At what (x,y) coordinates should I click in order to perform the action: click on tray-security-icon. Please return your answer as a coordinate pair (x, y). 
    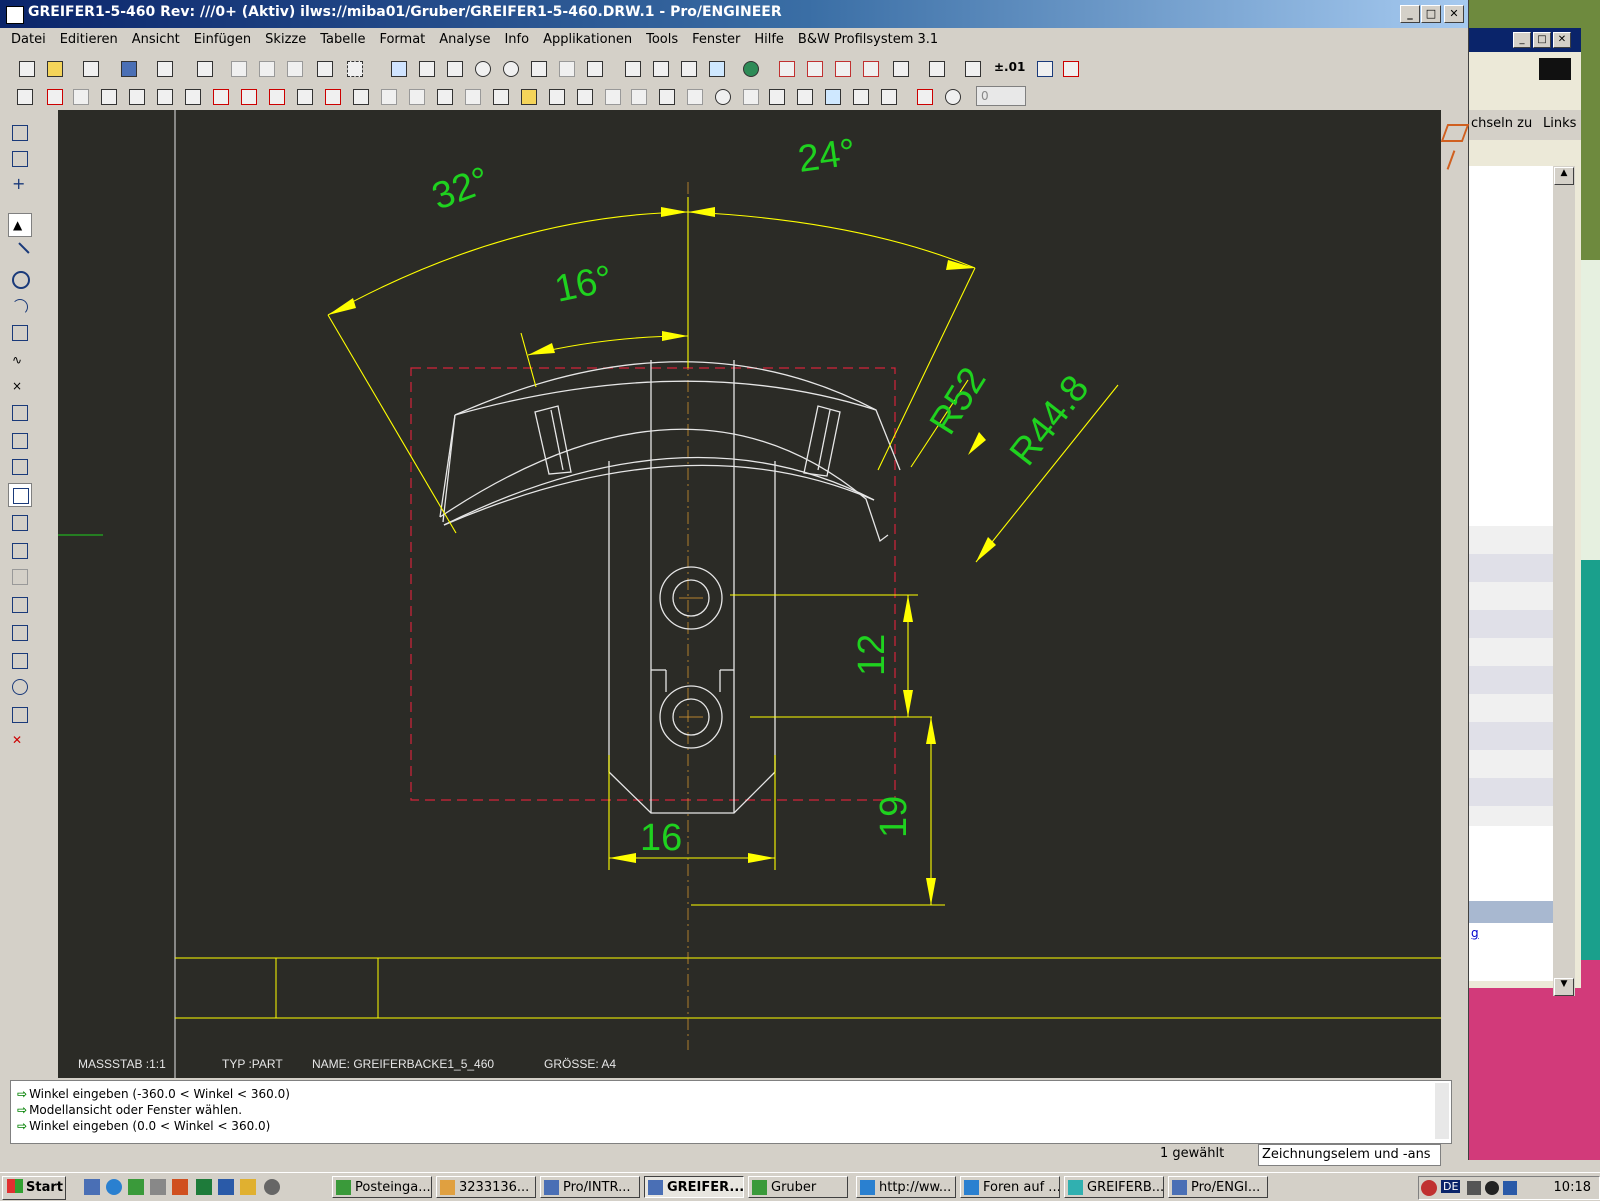
    Looking at the image, I should click on (1429, 1188).